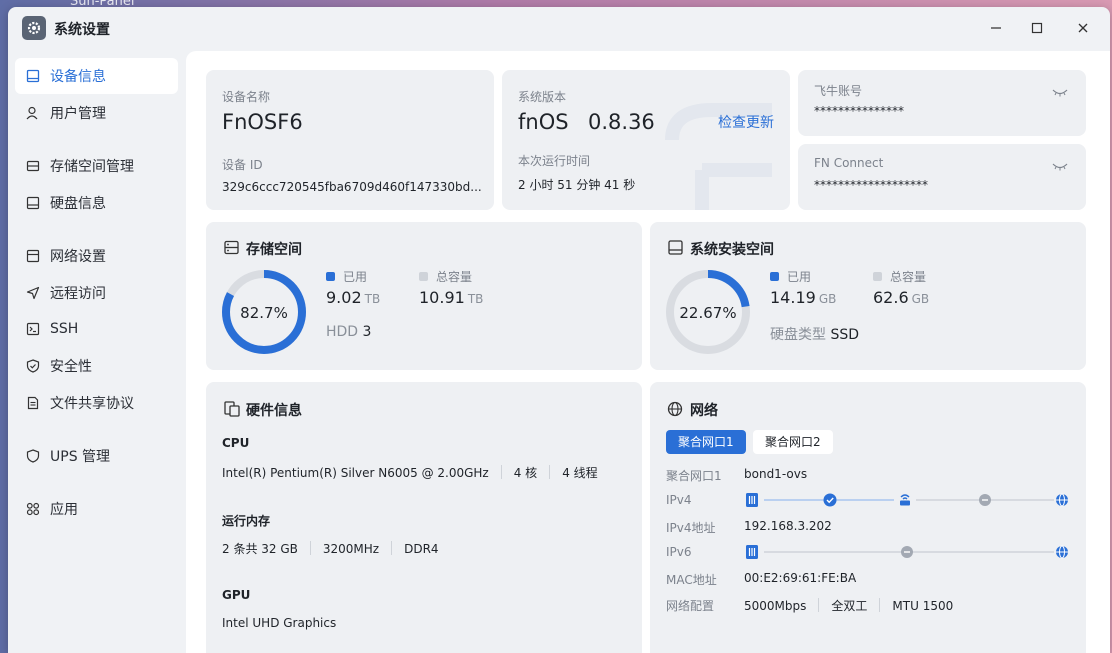  What do you see at coordinates (421, 549) in the screenshot?
I see `ram-type: DDR4` at bounding box center [421, 549].